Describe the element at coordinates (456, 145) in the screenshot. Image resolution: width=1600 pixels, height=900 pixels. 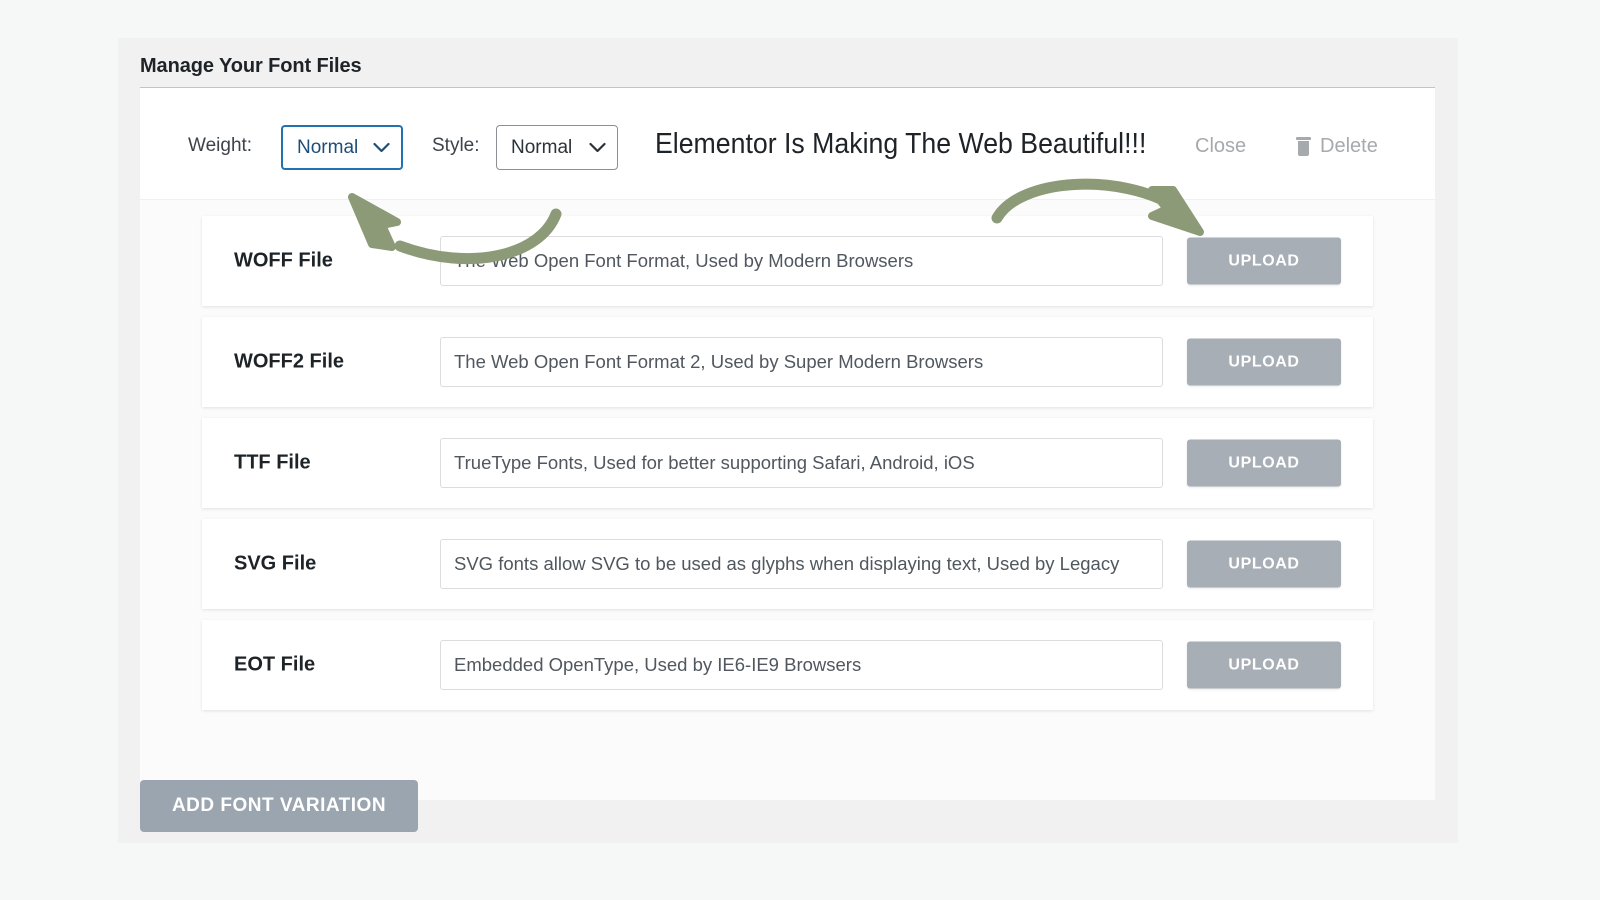
I see `style-label: Style:` at that location.